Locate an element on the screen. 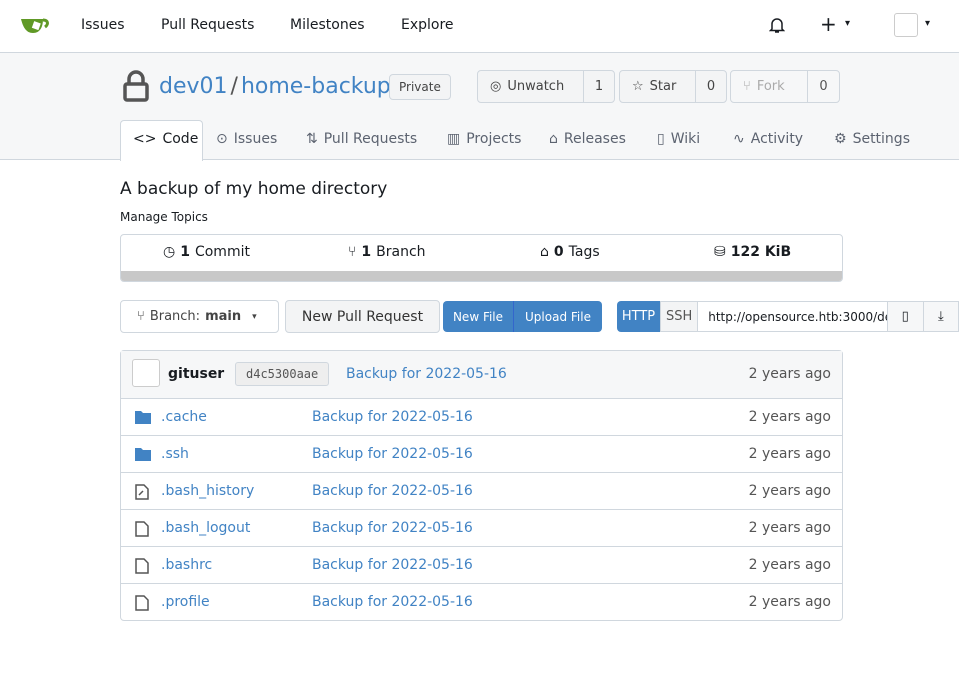  book-icon: ▯ is located at coordinates (661, 139).